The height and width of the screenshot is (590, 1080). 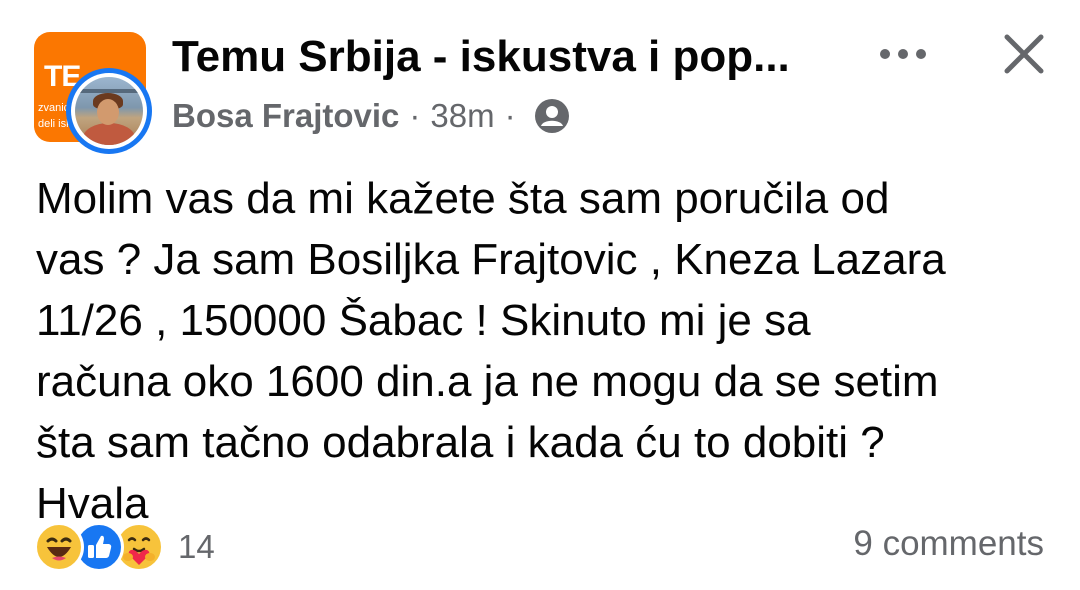 I want to click on photo-shoulders, so click(x=109, y=134).